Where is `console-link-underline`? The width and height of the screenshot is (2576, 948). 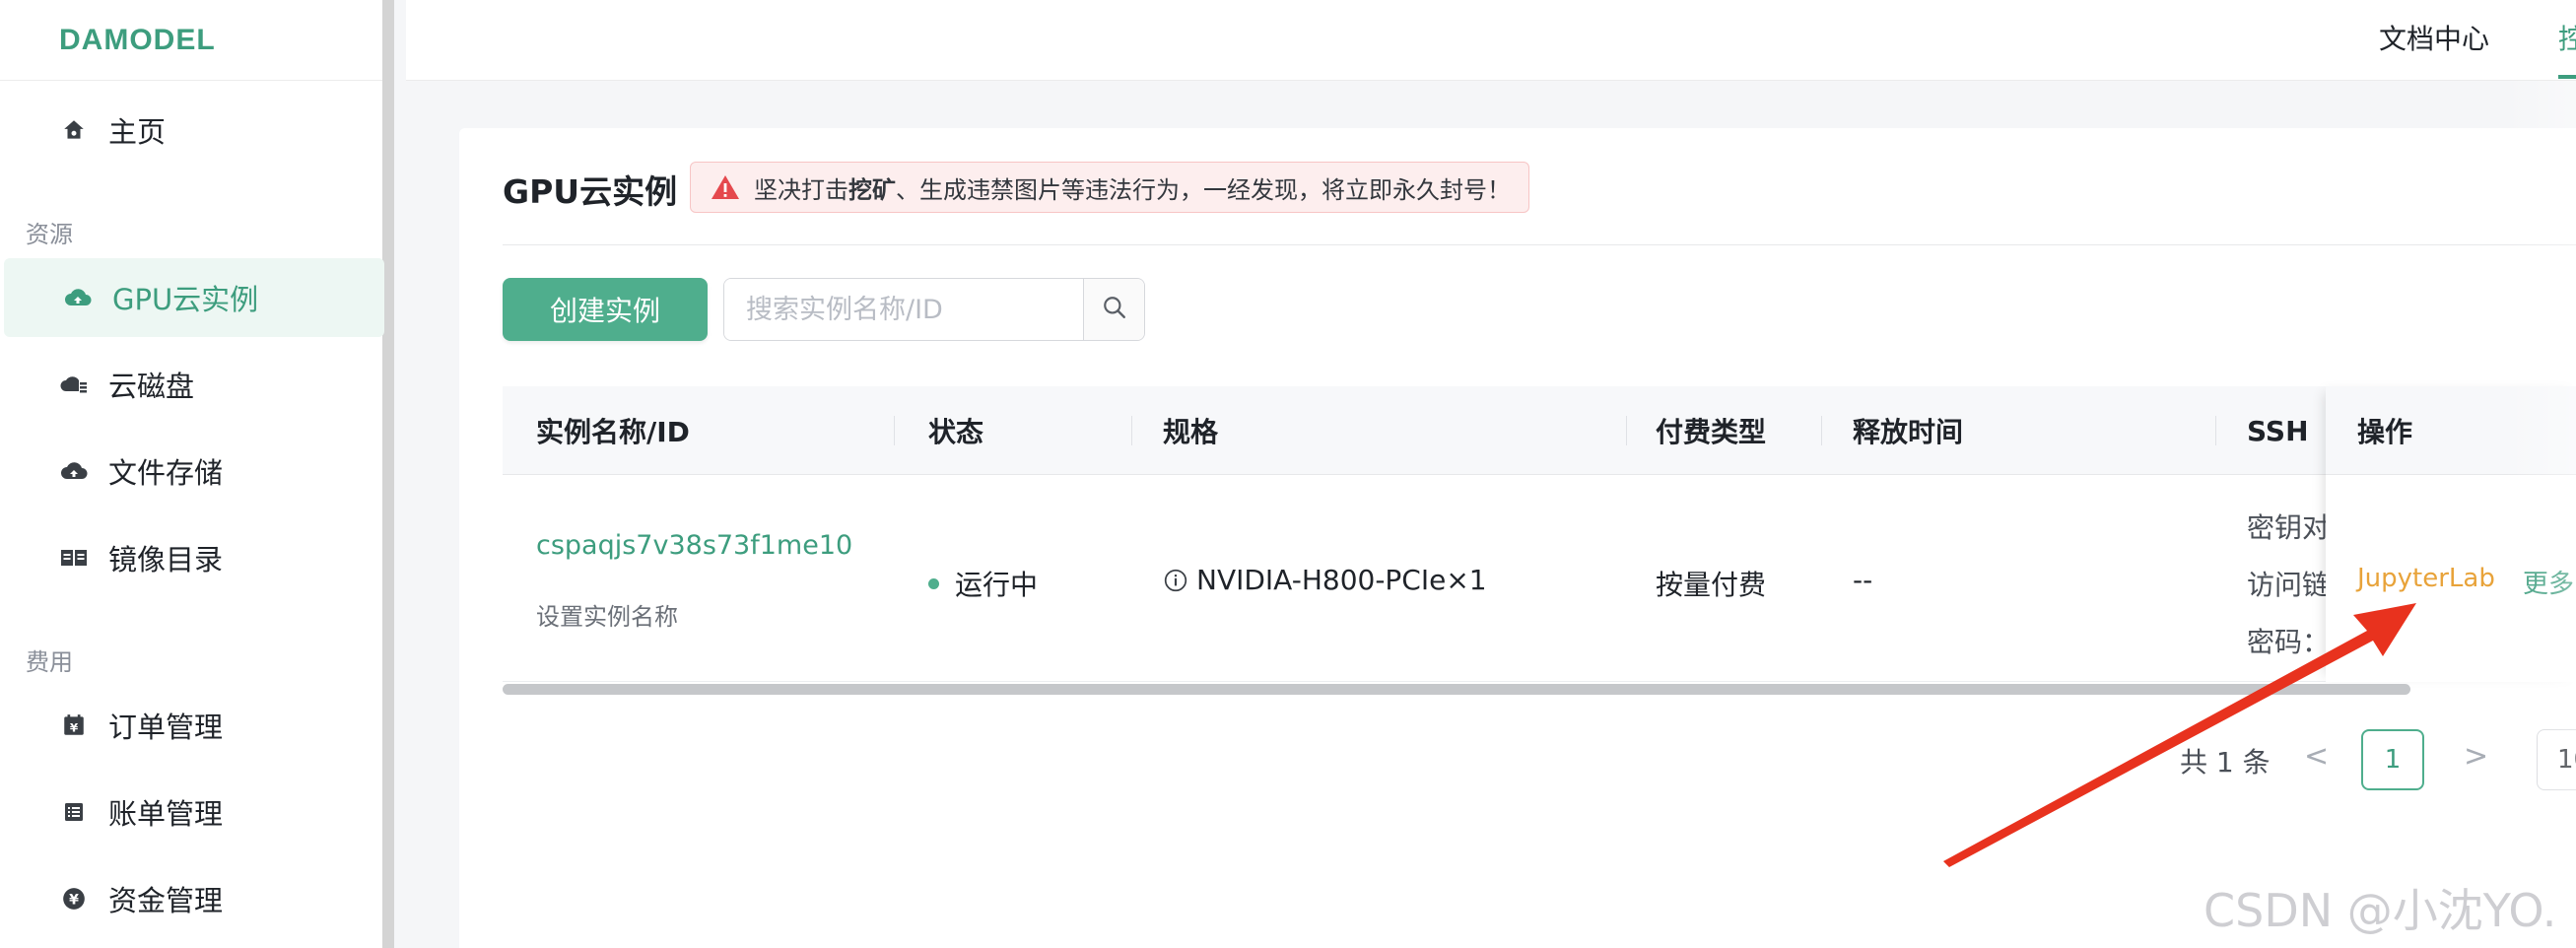
console-link-underline is located at coordinates (2567, 77).